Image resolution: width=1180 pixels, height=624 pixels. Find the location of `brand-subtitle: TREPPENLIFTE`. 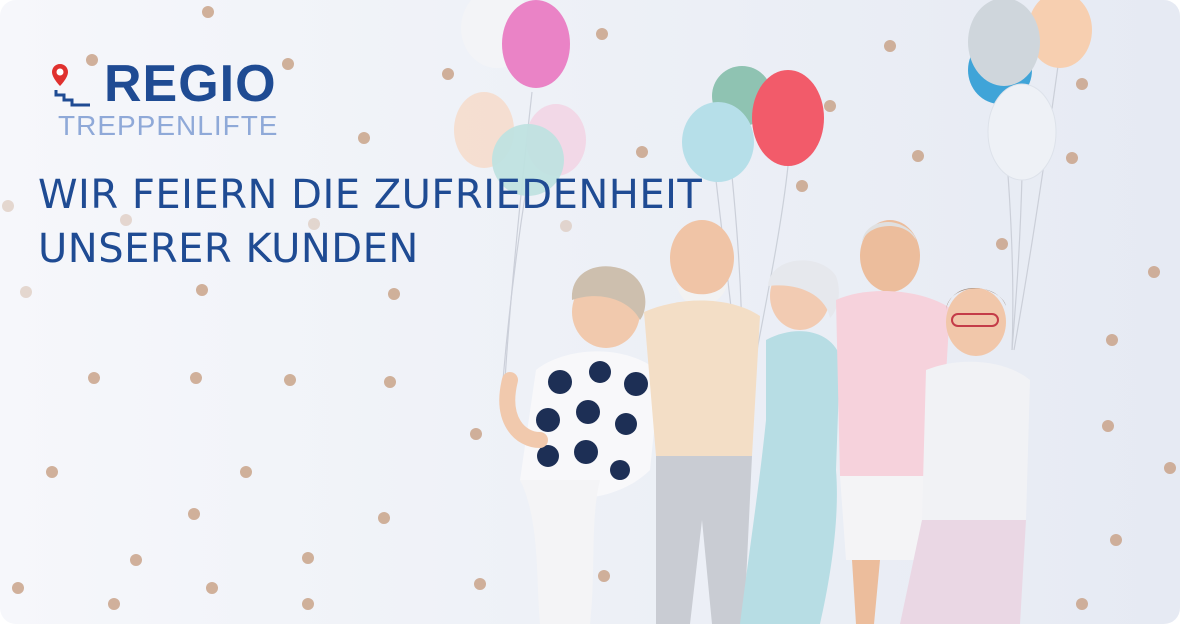

brand-subtitle: TREPPENLIFTE is located at coordinates (168, 125).